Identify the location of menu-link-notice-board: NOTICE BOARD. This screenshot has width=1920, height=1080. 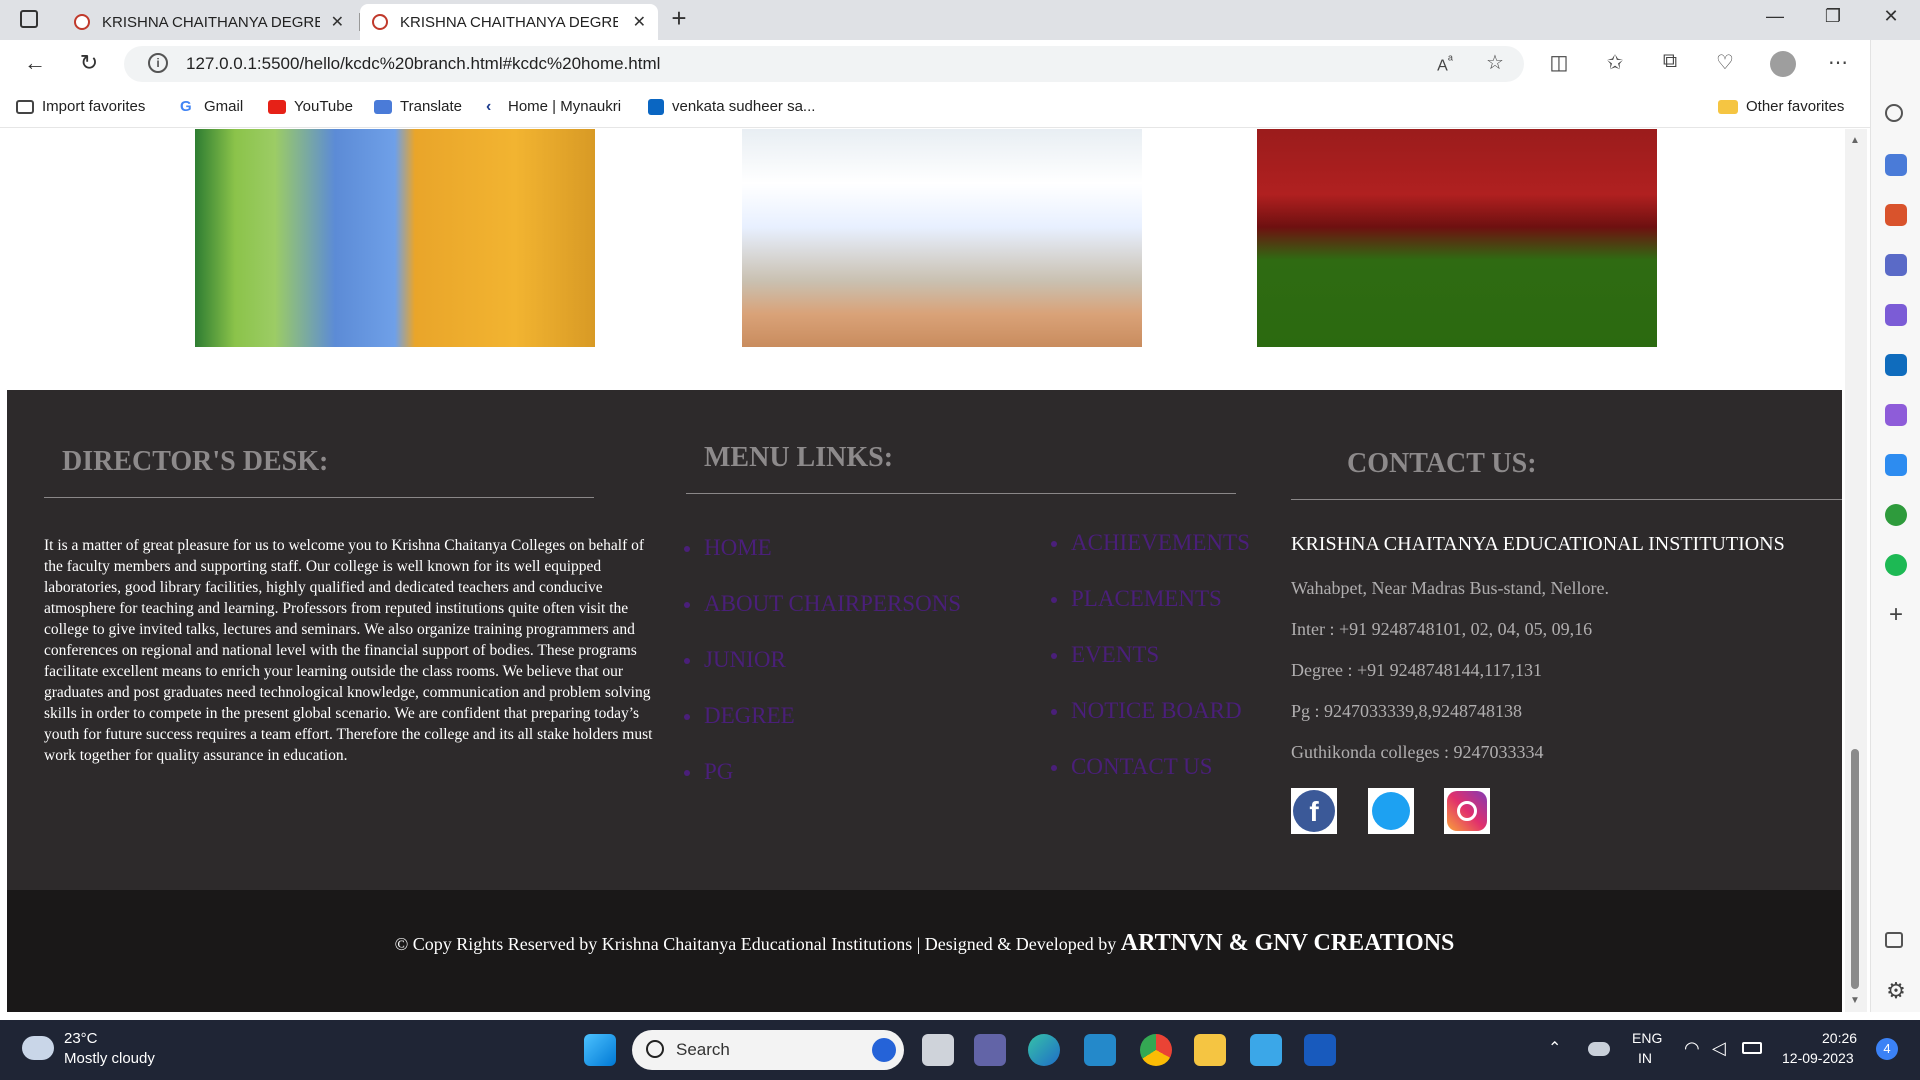
(1150, 726).